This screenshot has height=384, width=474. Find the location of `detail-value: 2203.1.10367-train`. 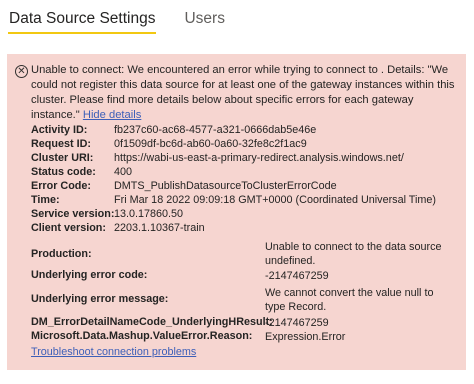

detail-value: 2203.1.10367-train is located at coordinates (159, 228).